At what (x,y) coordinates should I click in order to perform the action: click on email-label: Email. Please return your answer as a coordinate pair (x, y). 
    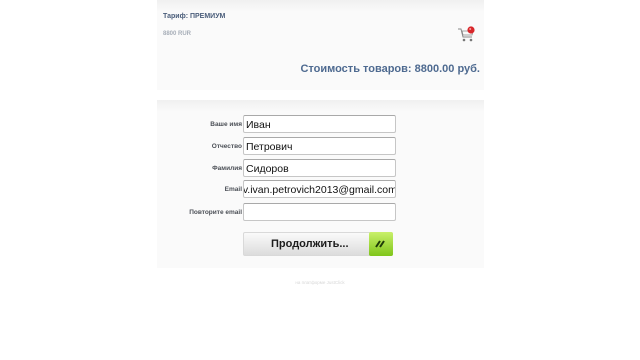
    Looking at the image, I should click on (233, 189).